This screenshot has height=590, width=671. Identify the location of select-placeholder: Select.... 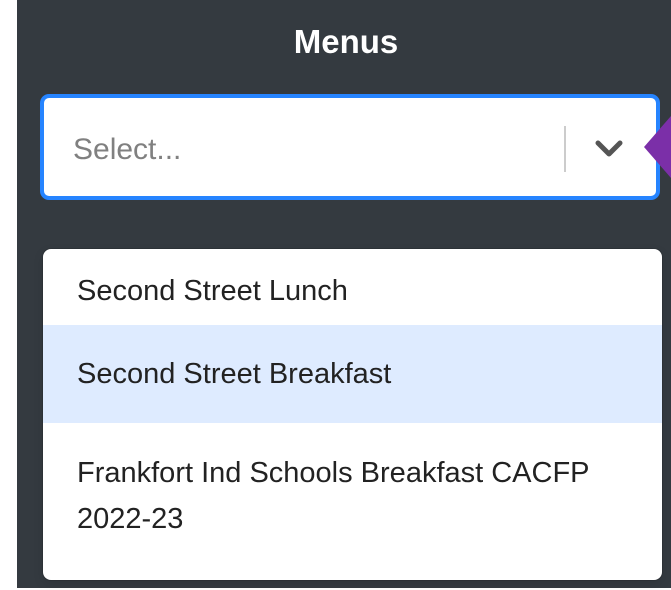
(127, 149).